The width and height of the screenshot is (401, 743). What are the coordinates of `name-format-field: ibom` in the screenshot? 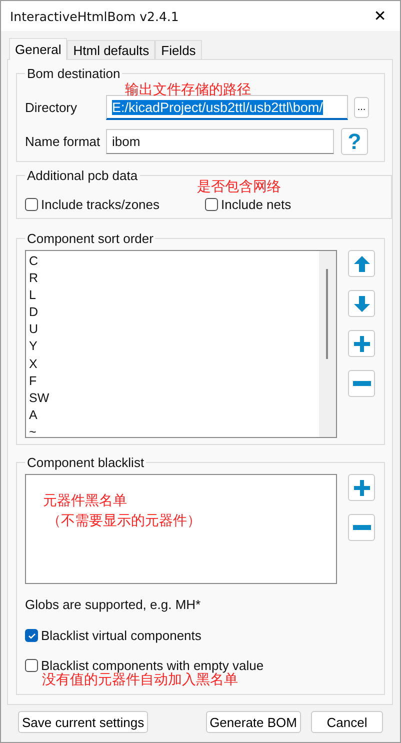 It's located at (220, 141).